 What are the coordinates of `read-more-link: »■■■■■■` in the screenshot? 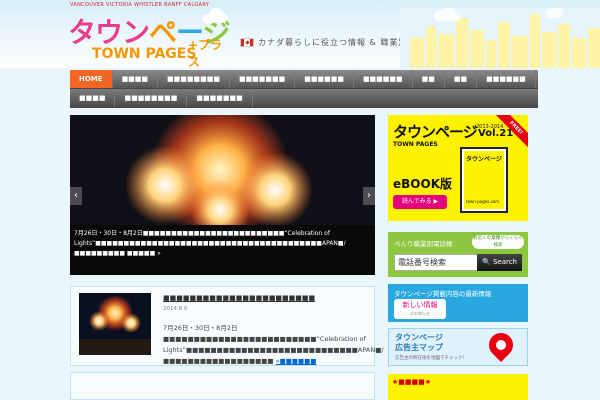 It's located at (296, 361).